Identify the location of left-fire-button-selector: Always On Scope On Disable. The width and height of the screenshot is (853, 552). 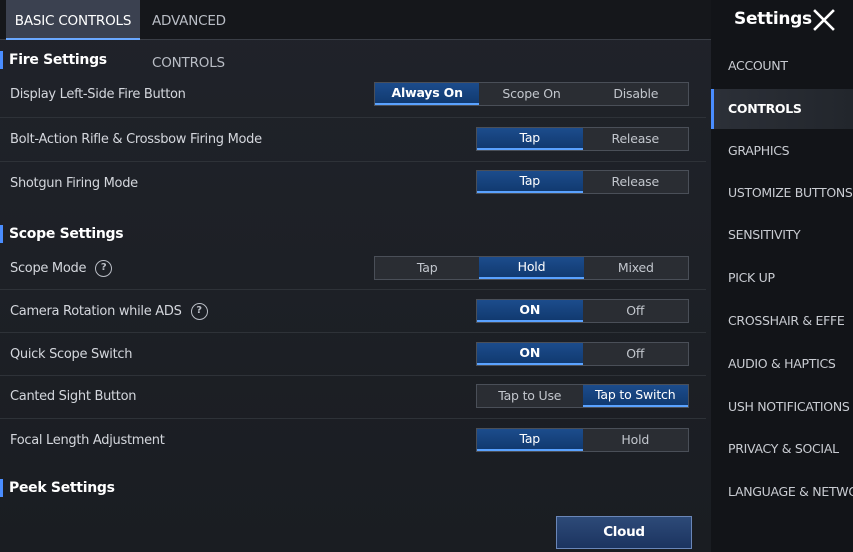
(531, 94).